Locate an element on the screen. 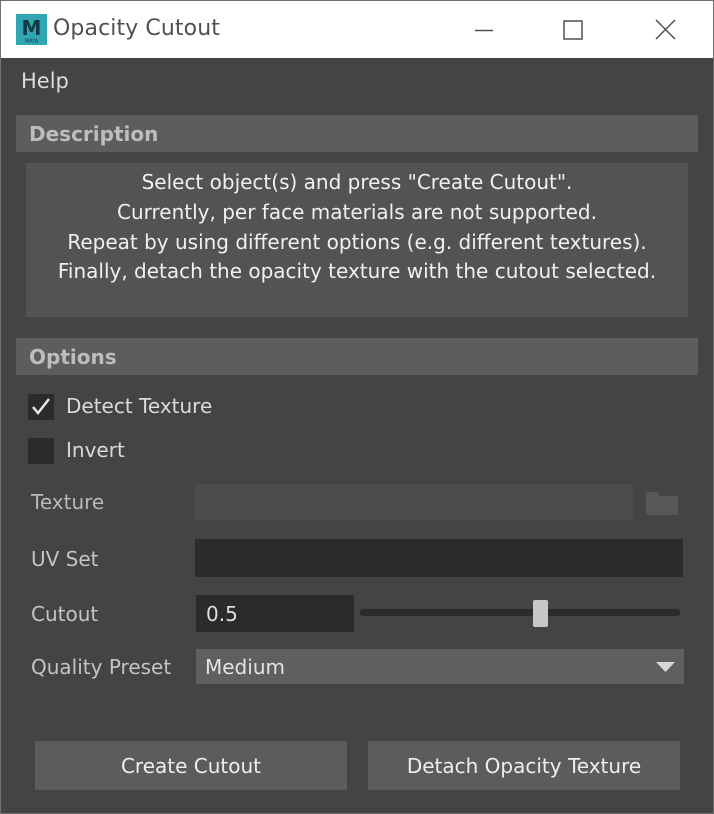 This screenshot has height=814, width=714. maya-logo-letter: M is located at coordinates (32, 28).